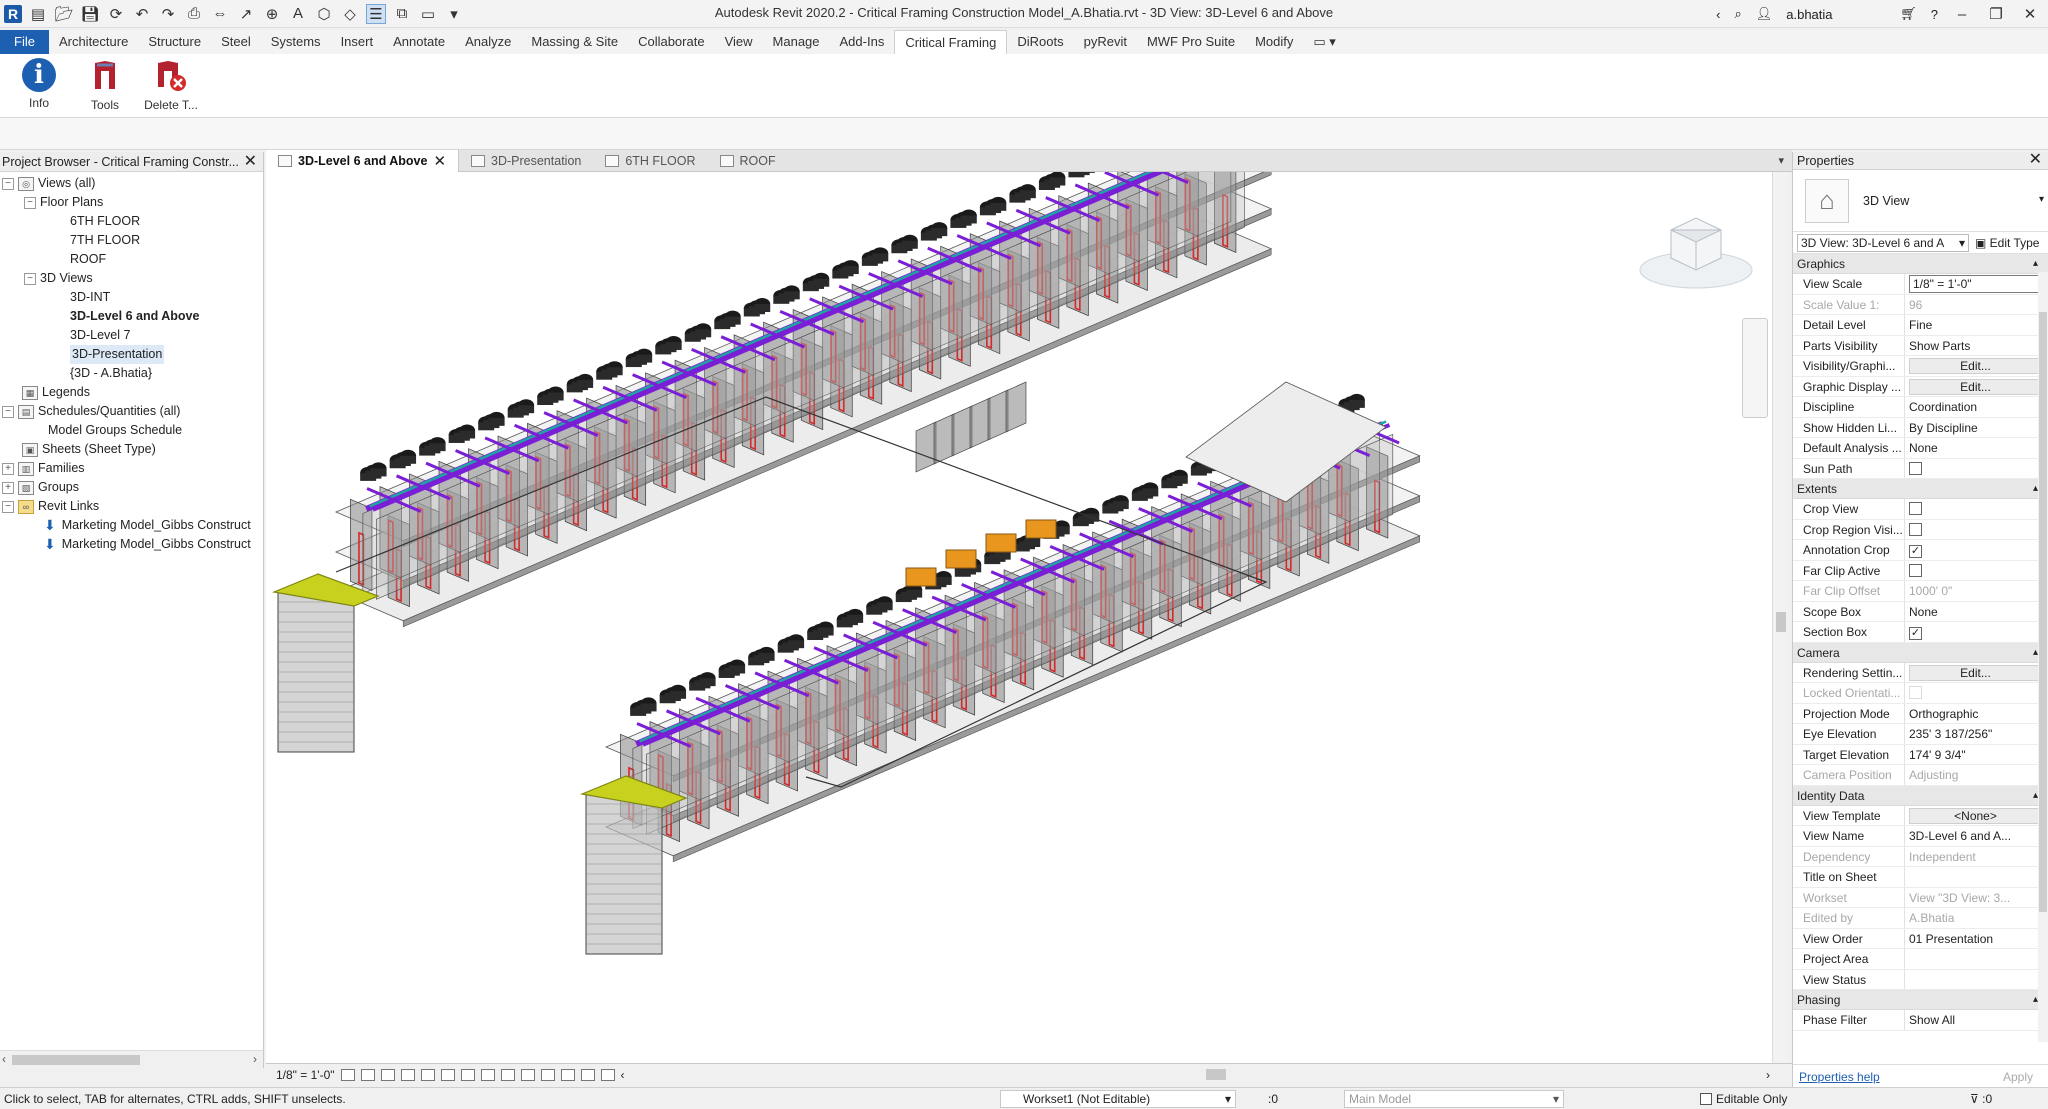 The width and height of the screenshot is (2048, 1109). What do you see at coordinates (131, 487) in the screenshot?
I see `tree-node-groups: + ▧ Groups` at bounding box center [131, 487].